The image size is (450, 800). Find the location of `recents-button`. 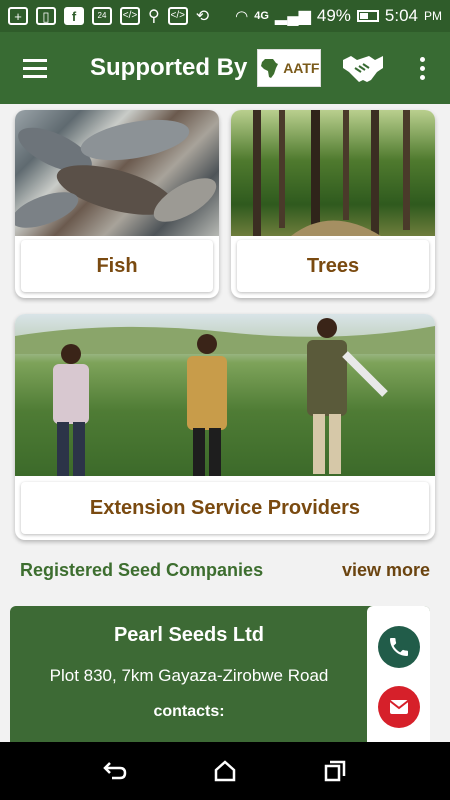

recents-button is located at coordinates (335, 771).